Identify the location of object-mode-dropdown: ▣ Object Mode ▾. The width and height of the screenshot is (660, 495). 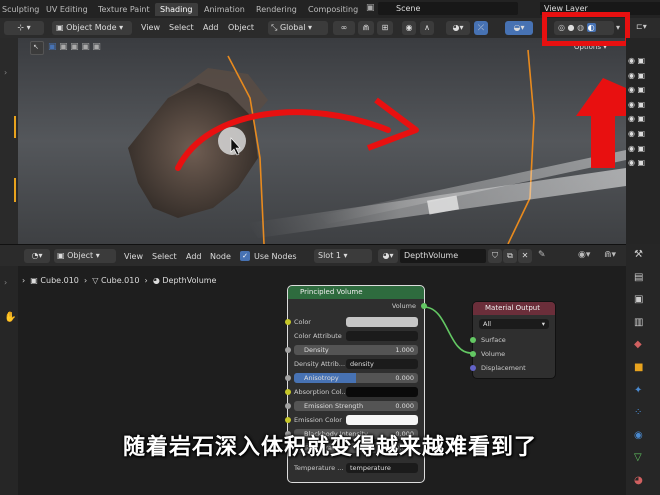
(92, 28).